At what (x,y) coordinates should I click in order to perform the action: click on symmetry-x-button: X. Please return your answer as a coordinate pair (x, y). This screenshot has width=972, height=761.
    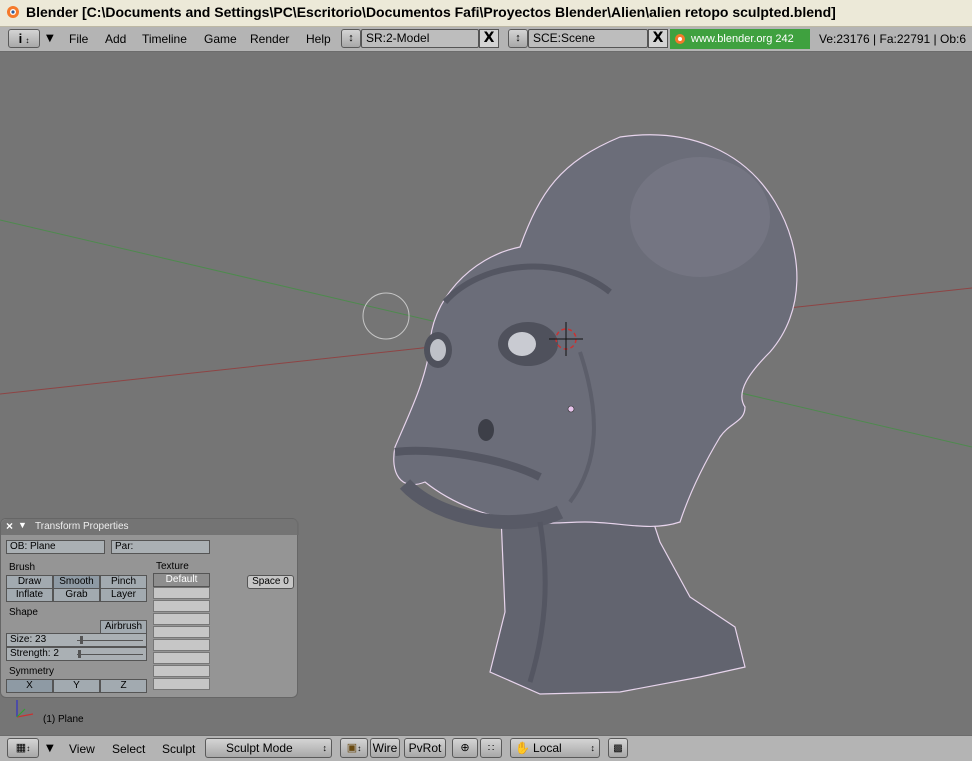
    Looking at the image, I should click on (29, 686).